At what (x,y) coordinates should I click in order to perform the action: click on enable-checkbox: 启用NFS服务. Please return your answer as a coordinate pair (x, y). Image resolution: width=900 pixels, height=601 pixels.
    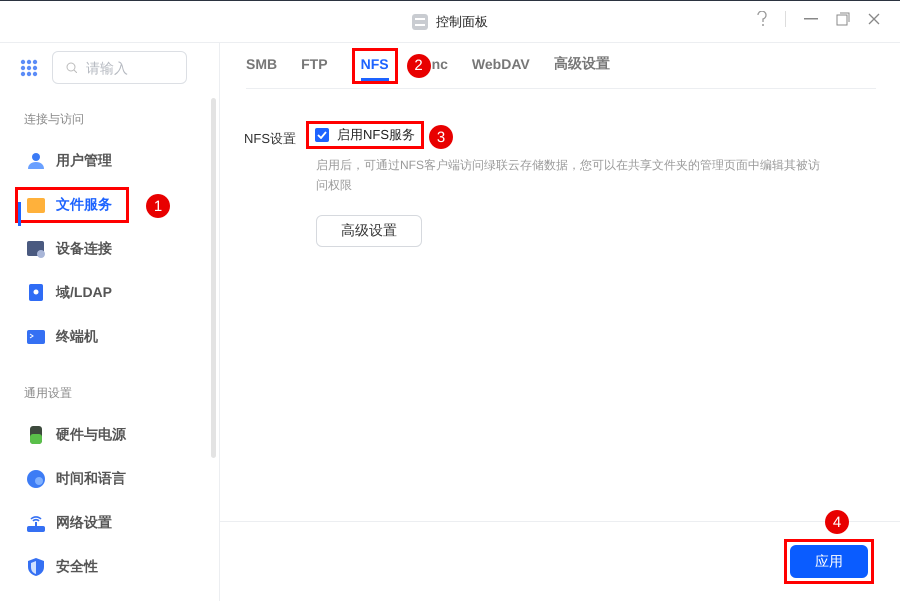
    Looking at the image, I should click on (365, 135).